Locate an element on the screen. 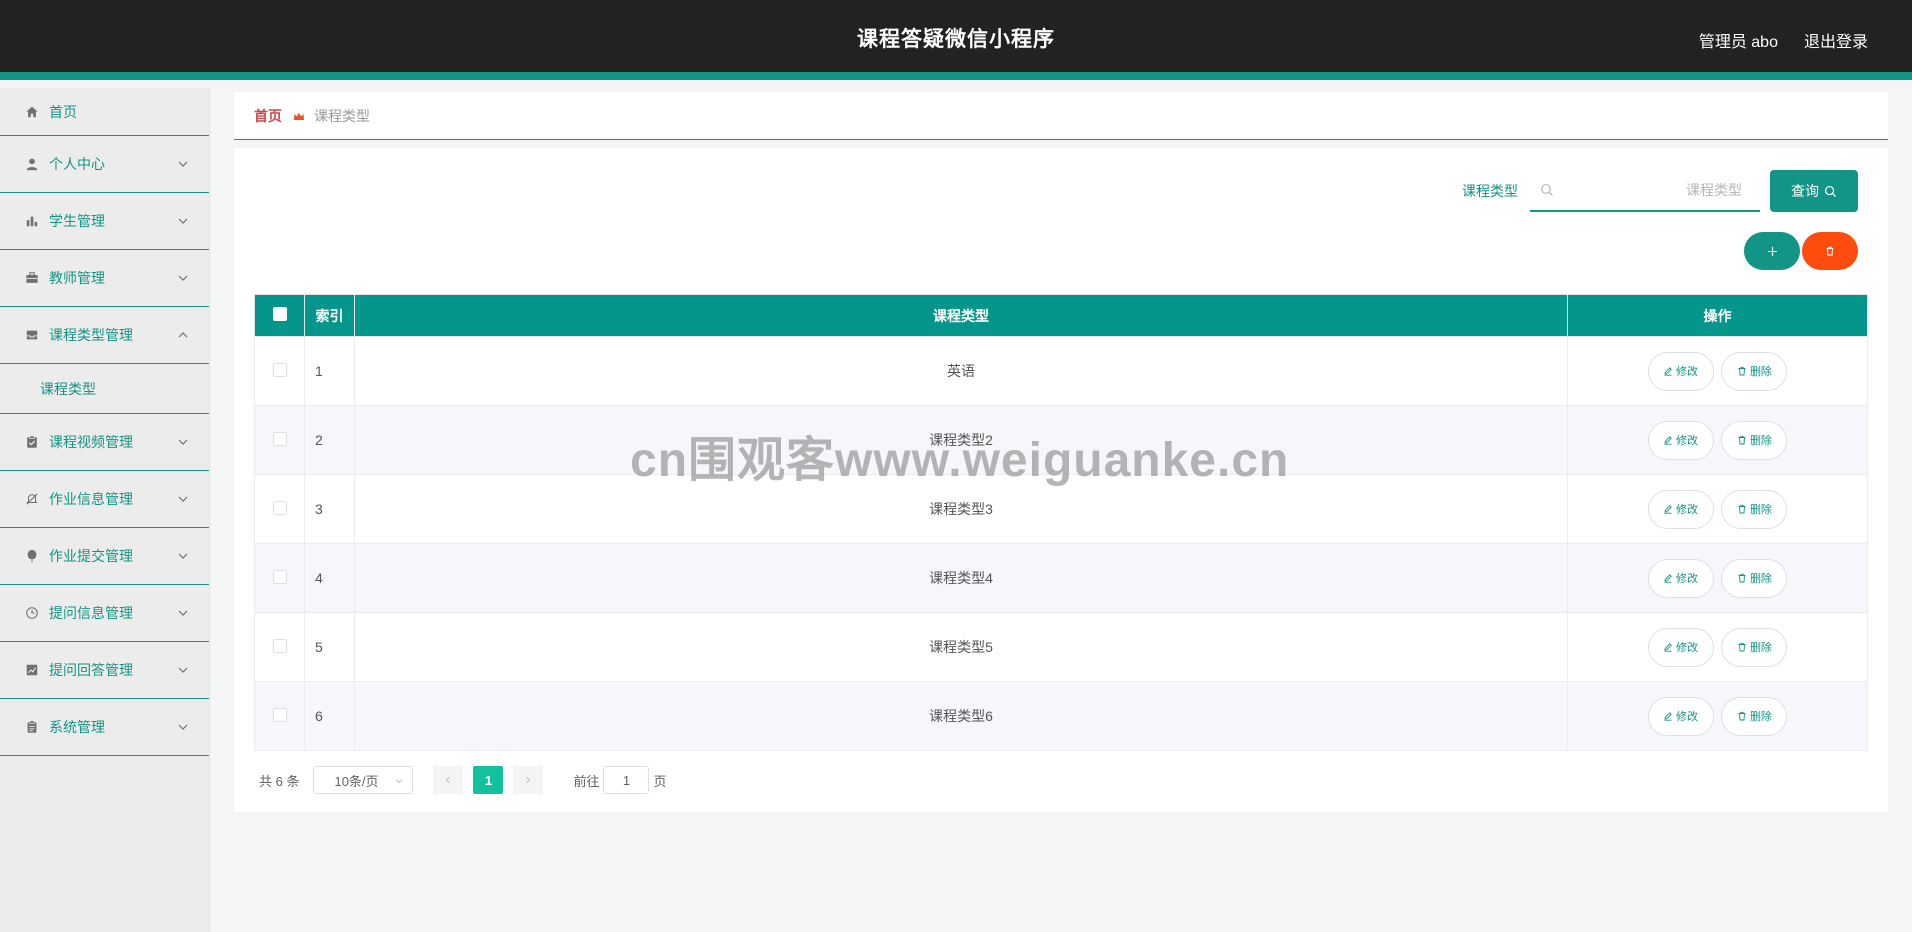 The width and height of the screenshot is (1912, 932). table-row: 5 课程类型5 修改 删除 is located at coordinates (1061, 647).